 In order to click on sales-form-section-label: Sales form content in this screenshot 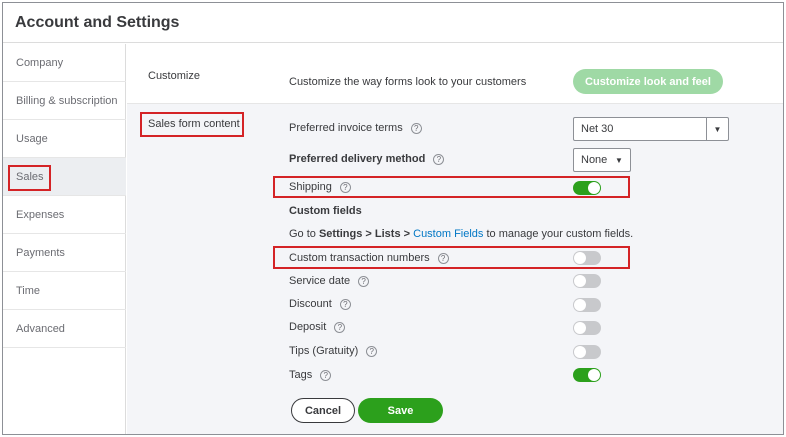, I will do `click(194, 124)`.